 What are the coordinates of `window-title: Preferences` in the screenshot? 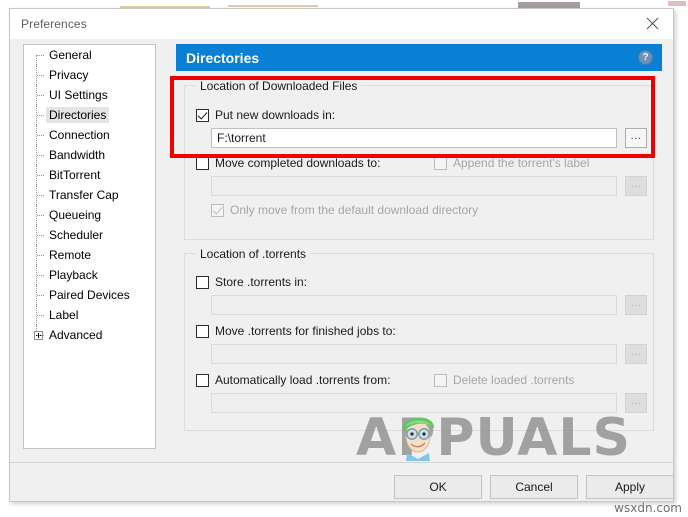 It's located at (54, 24).